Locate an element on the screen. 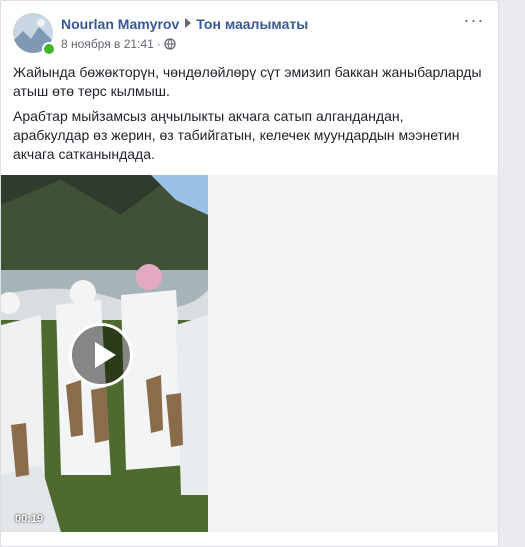 The height and width of the screenshot is (547, 525). author-name: Nourlan Mamyrov is located at coordinates (120, 24).